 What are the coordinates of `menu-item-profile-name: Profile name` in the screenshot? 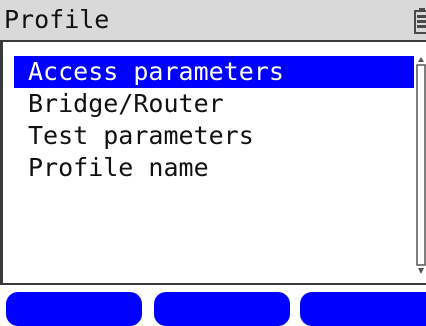 It's located at (214, 168).